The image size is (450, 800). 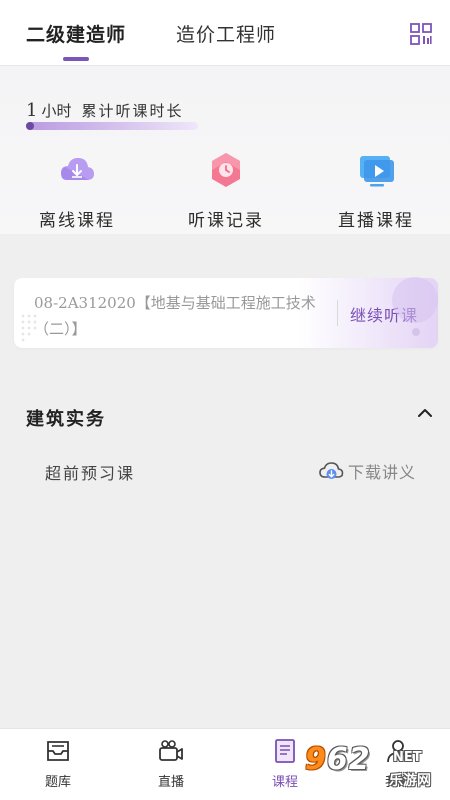 What do you see at coordinates (30, 126) in the screenshot?
I see `hours-progress-cap` at bounding box center [30, 126].